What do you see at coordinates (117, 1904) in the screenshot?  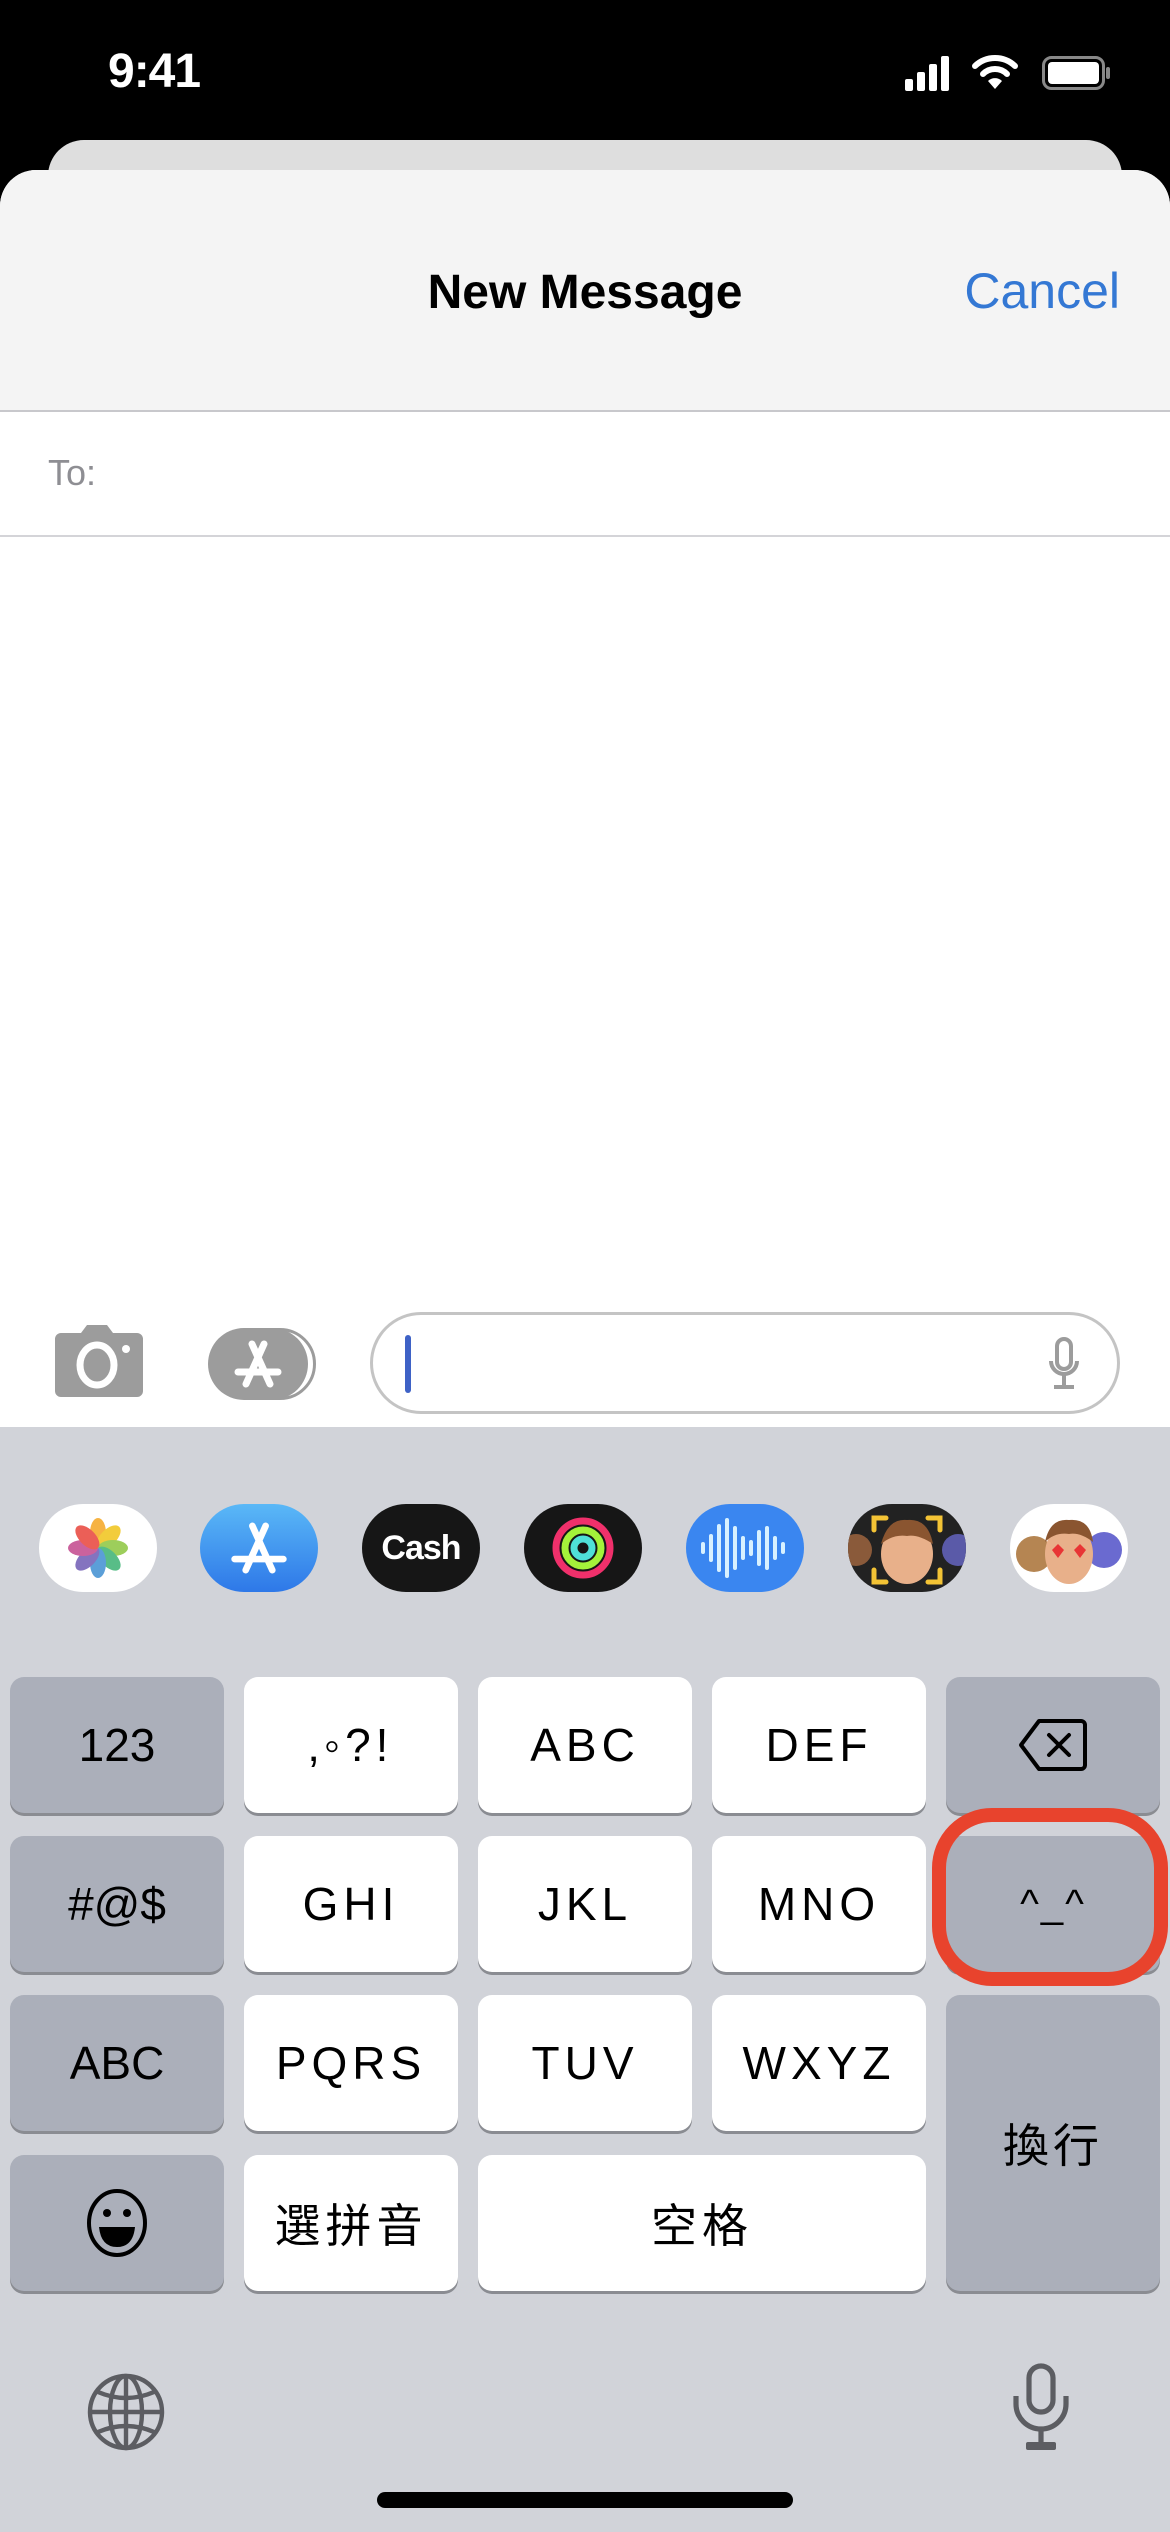 I see `key-symbols: #@$` at bounding box center [117, 1904].